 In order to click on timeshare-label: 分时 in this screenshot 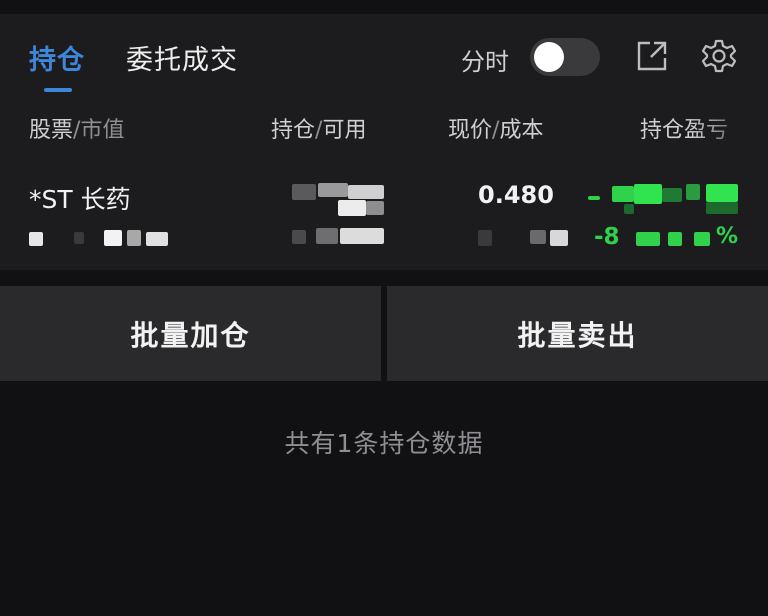, I will do `click(485, 62)`.